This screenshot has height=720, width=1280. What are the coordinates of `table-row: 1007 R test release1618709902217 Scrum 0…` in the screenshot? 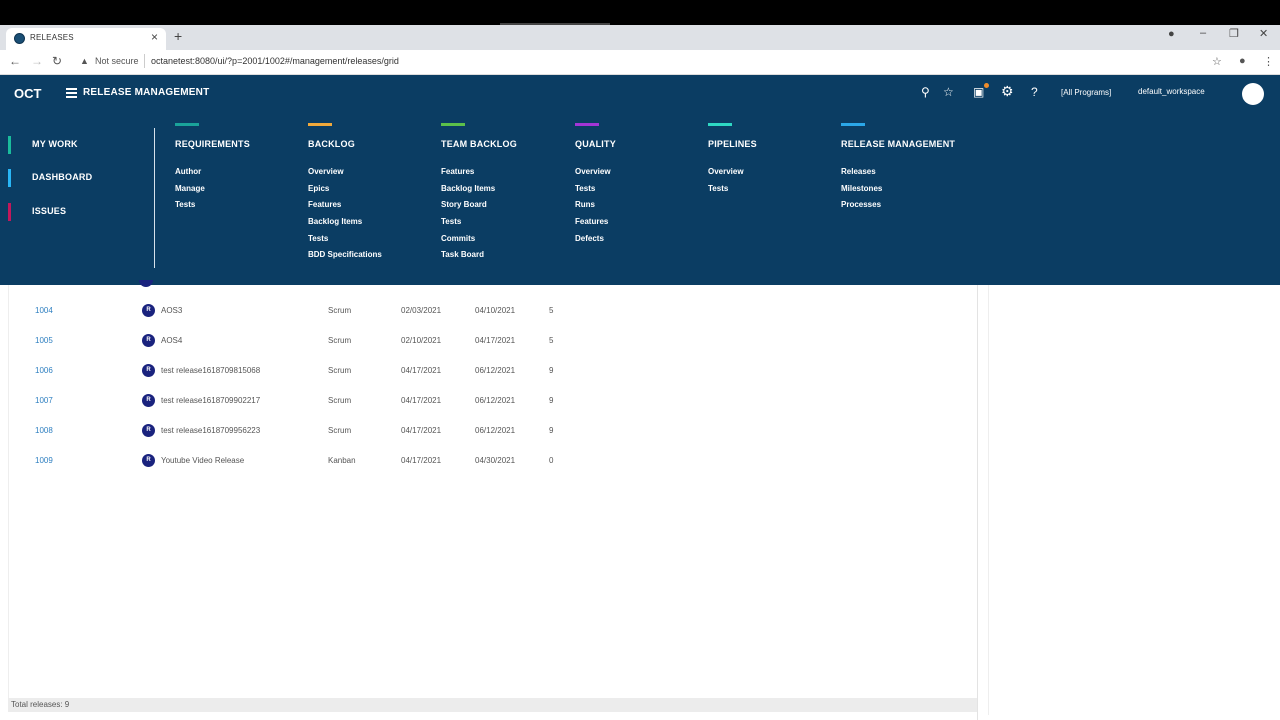 It's located at (493, 405).